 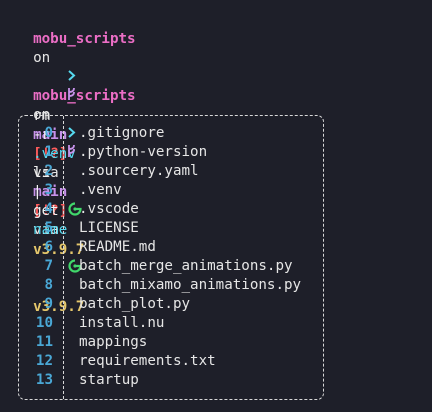 I want to click on file-name: .sourcery.yaml, so click(x=139, y=171).